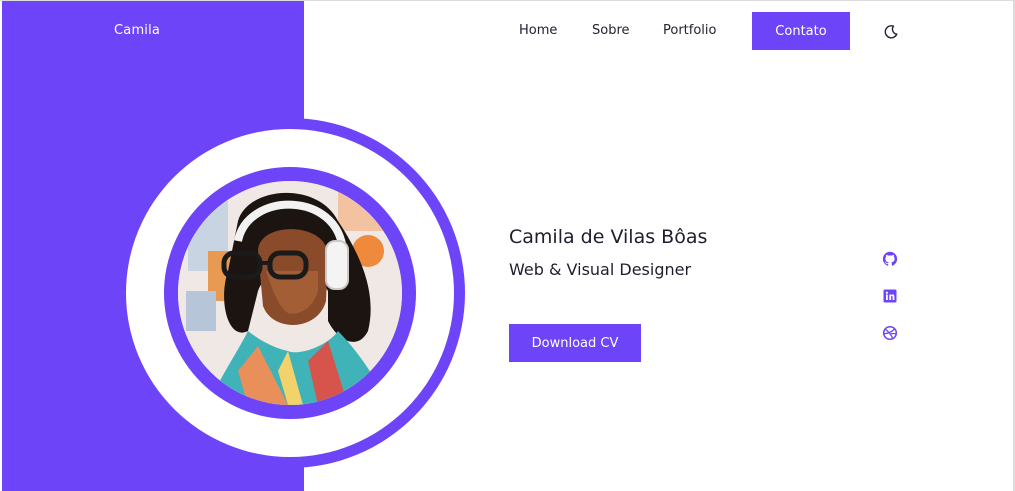 The height and width of the screenshot is (491, 1015). Describe the element at coordinates (137, 30) in the screenshot. I see `brand-logo: Camila` at that location.